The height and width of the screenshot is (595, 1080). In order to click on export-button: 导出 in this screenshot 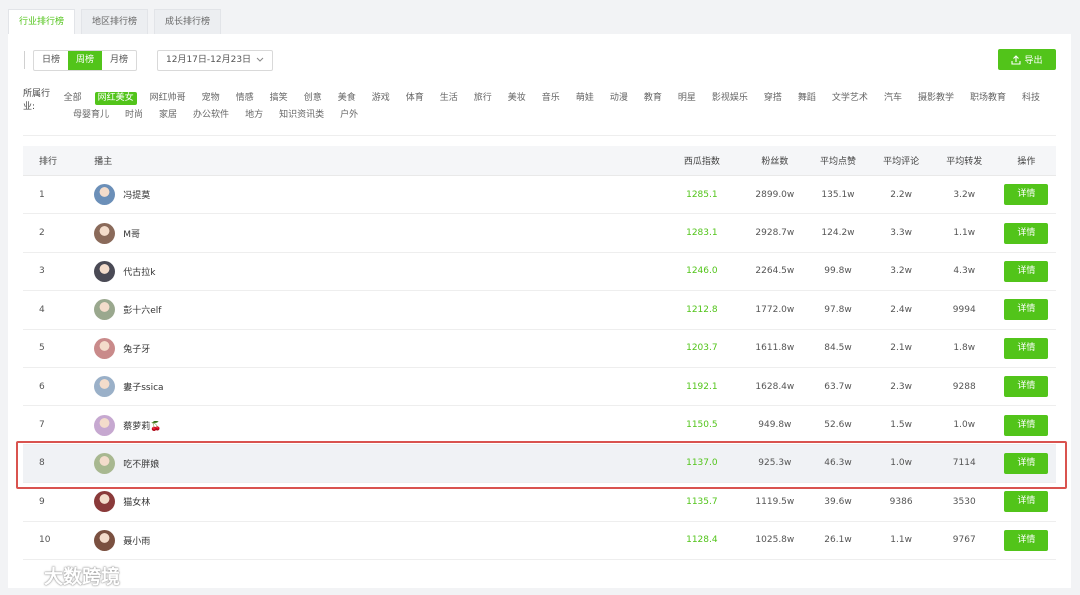, I will do `click(1027, 59)`.